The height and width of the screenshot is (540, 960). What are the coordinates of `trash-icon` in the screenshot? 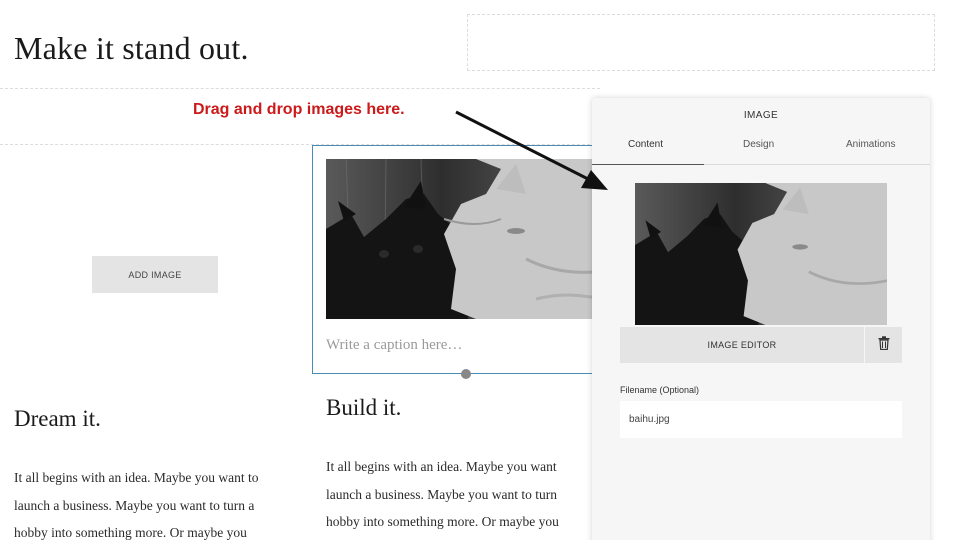 It's located at (884, 345).